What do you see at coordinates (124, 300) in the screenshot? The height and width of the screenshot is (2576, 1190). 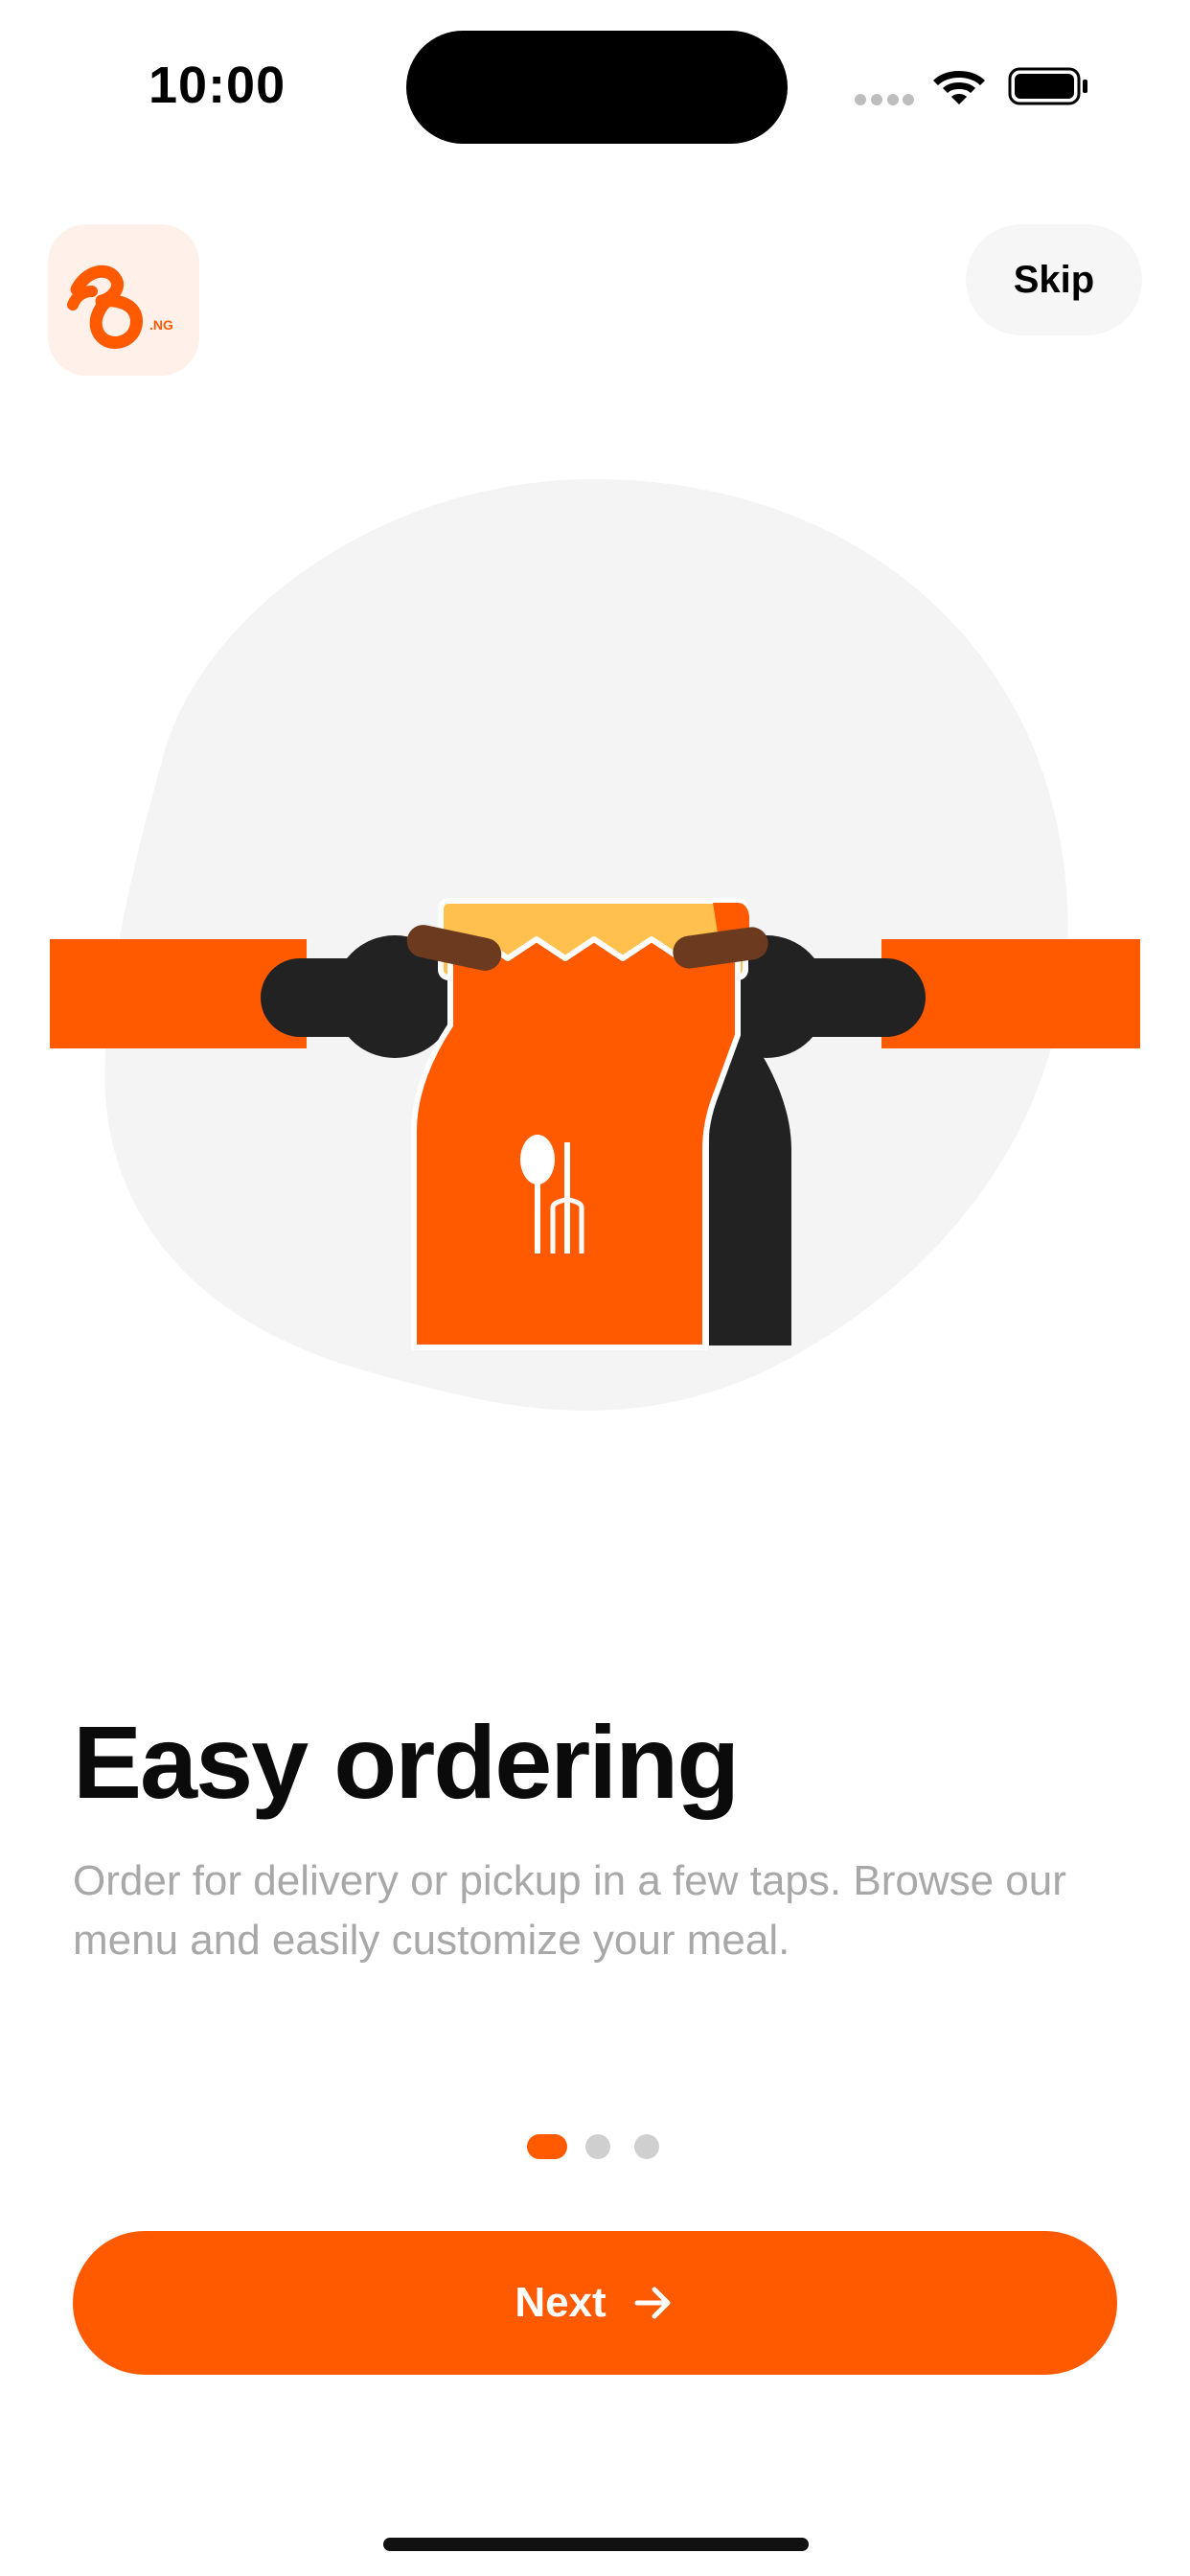 I see `brand-logo-icon: .NG` at bounding box center [124, 300].